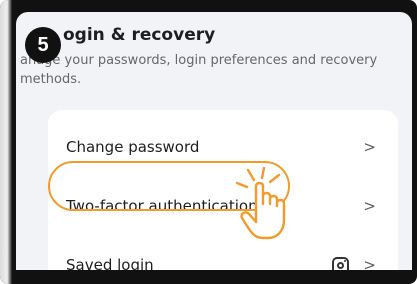 The height and width of the screenshot is (284, 417). What do you see at coordinates (43, 45) in the screenshot?
I see `step-number-badge: 5` at bounding box center [43, 45].